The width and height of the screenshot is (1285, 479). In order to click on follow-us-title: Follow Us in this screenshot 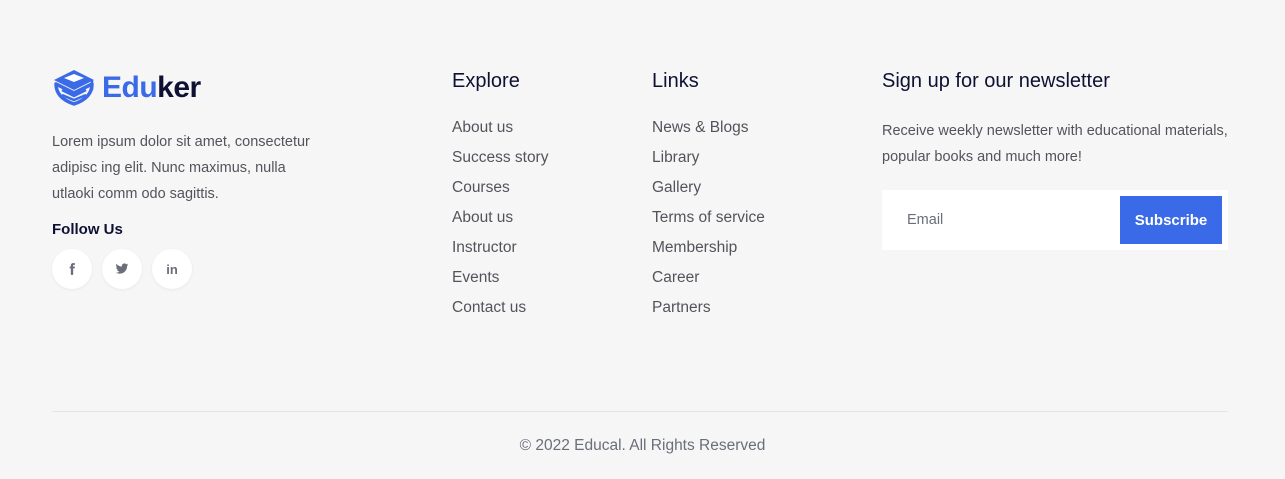, I will do `click(87, 229)`.